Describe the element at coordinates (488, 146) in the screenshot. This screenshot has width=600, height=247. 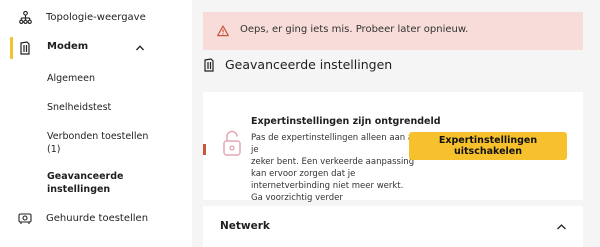
I see `disable-expert-settings-button: Expertinstellingen uitschakelen` at that location.